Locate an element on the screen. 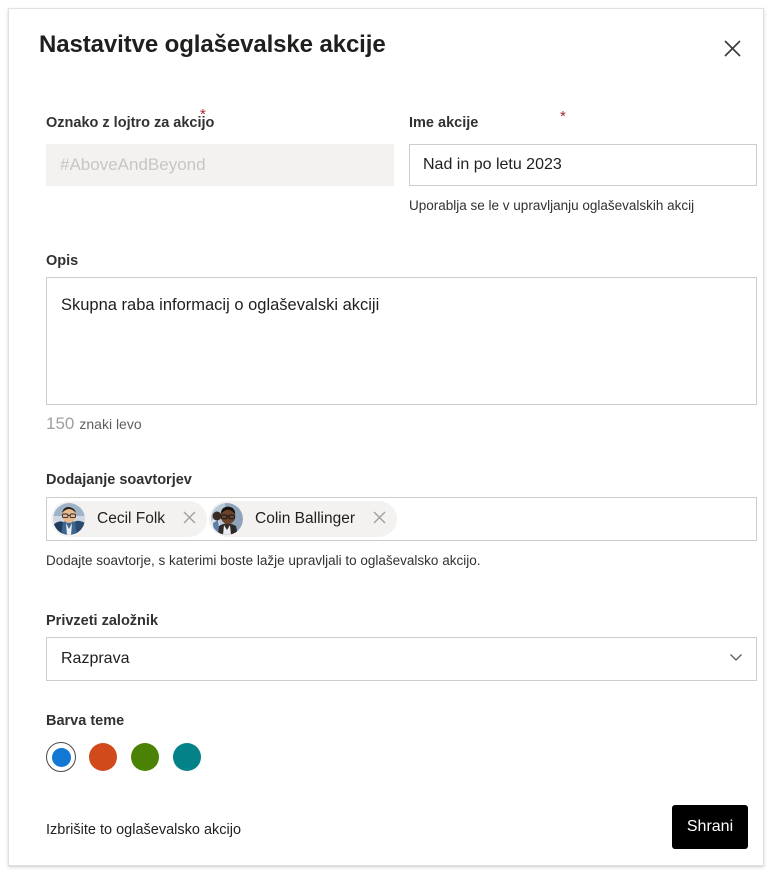 The height and width of the screenshot is (876, 774). person-chip-name: Colin Ballinger is located at coordinates (305, 518).